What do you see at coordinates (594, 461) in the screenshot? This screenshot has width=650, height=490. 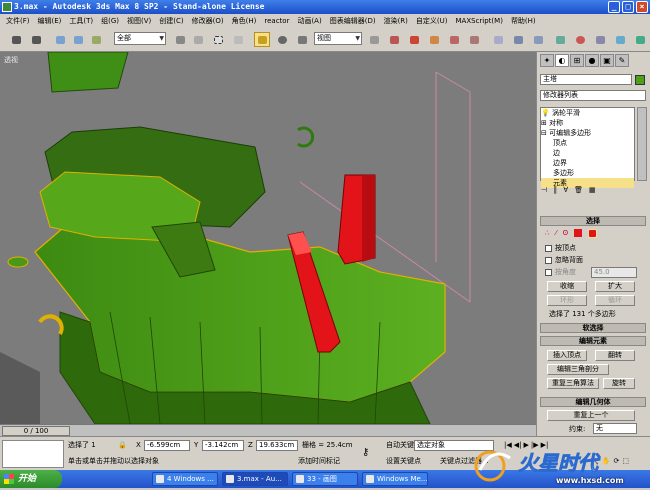 I see `zoom-icon: 🔍` at bounding box center [594, 461].